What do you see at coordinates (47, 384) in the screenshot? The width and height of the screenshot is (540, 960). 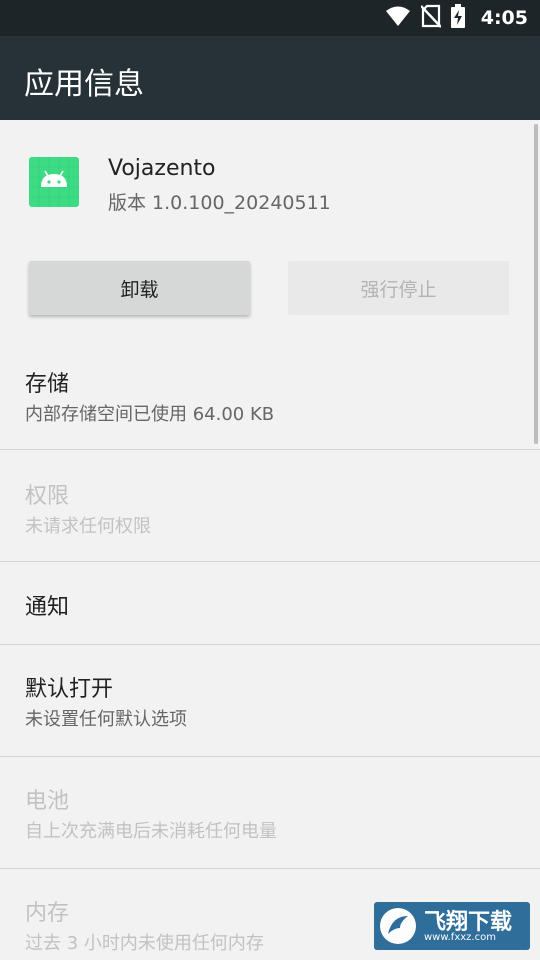 I see `pref-title: 存储` at bounding box center [47, 384].